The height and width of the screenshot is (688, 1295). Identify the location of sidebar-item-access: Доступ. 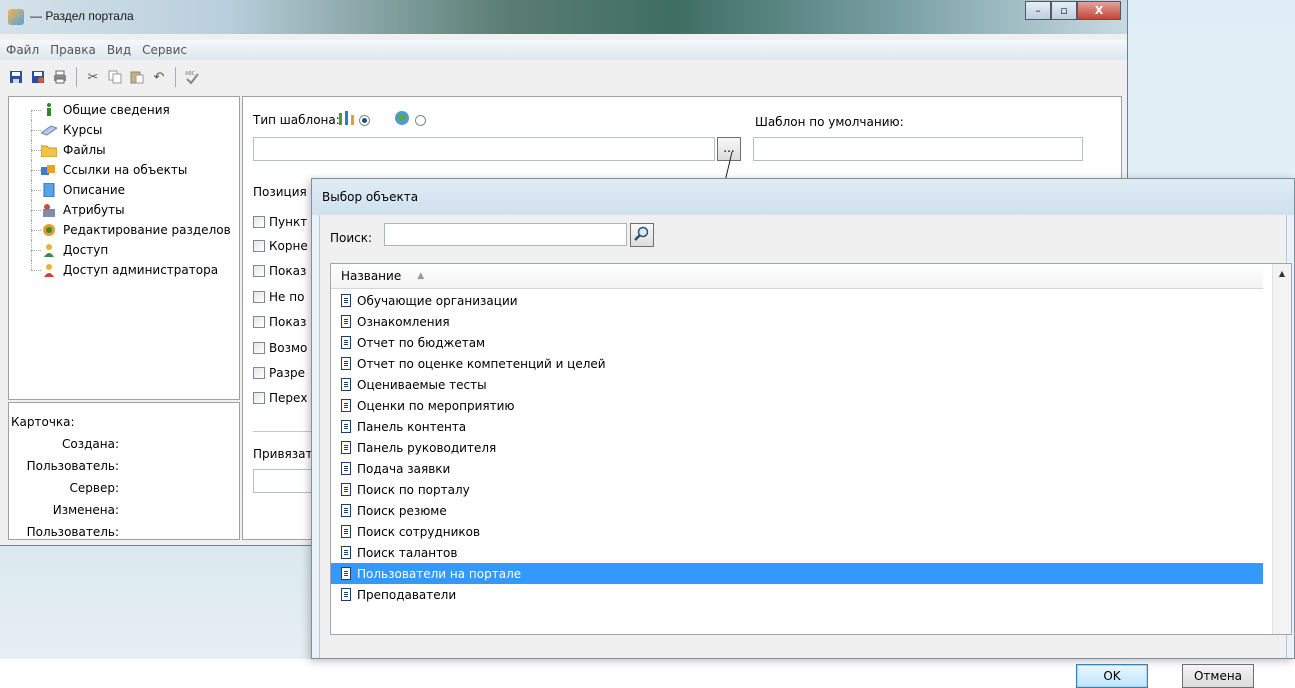
(124, 250).